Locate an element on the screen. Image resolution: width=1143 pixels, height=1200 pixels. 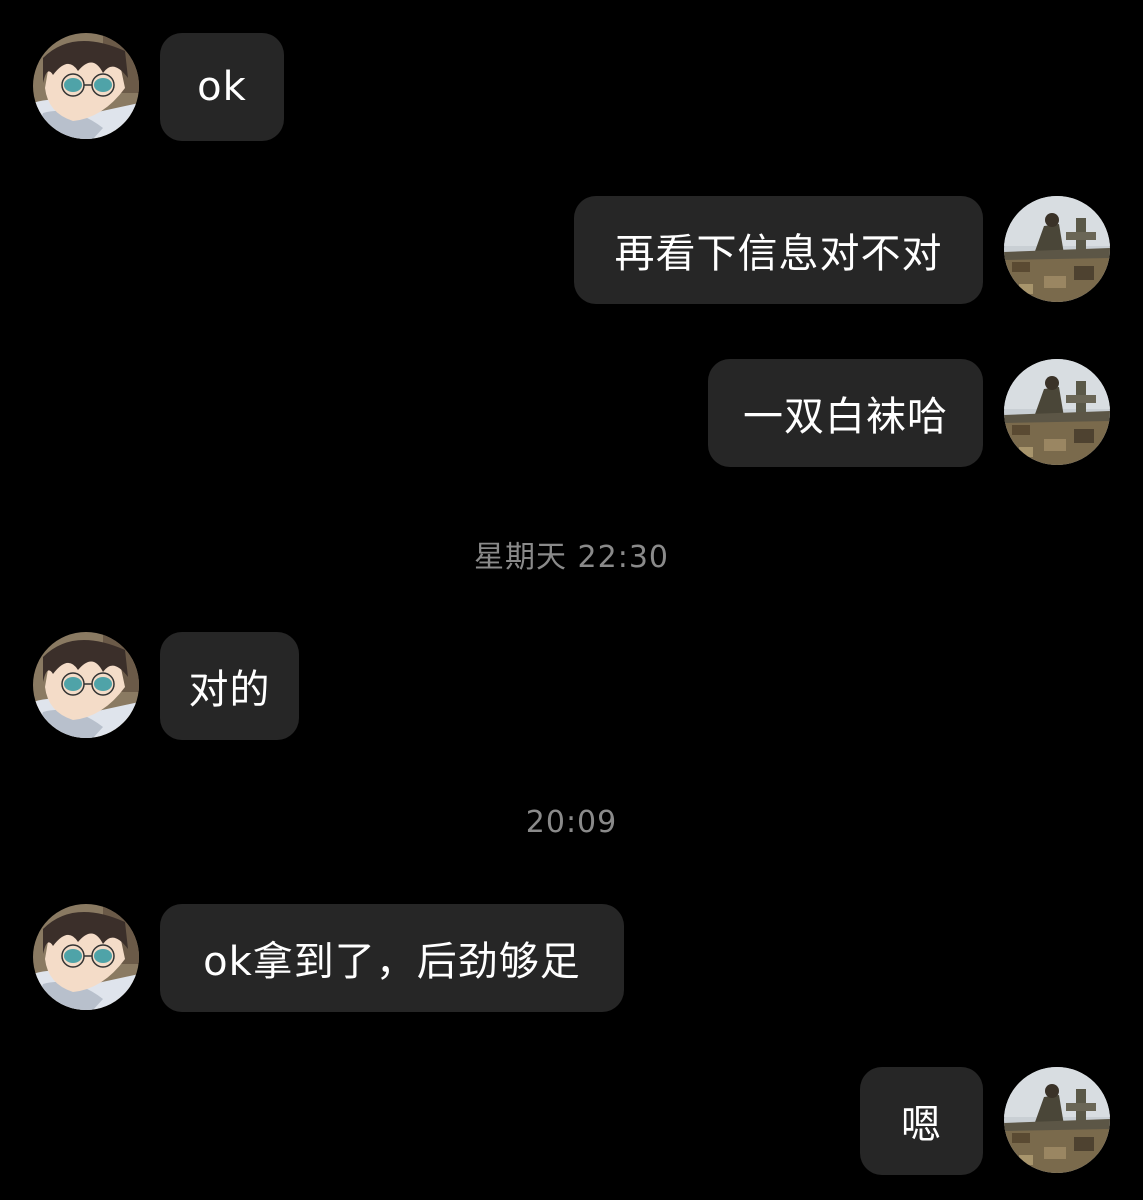
message-bubble: 再看下信息对不对 is located at coordinates (778, 250).